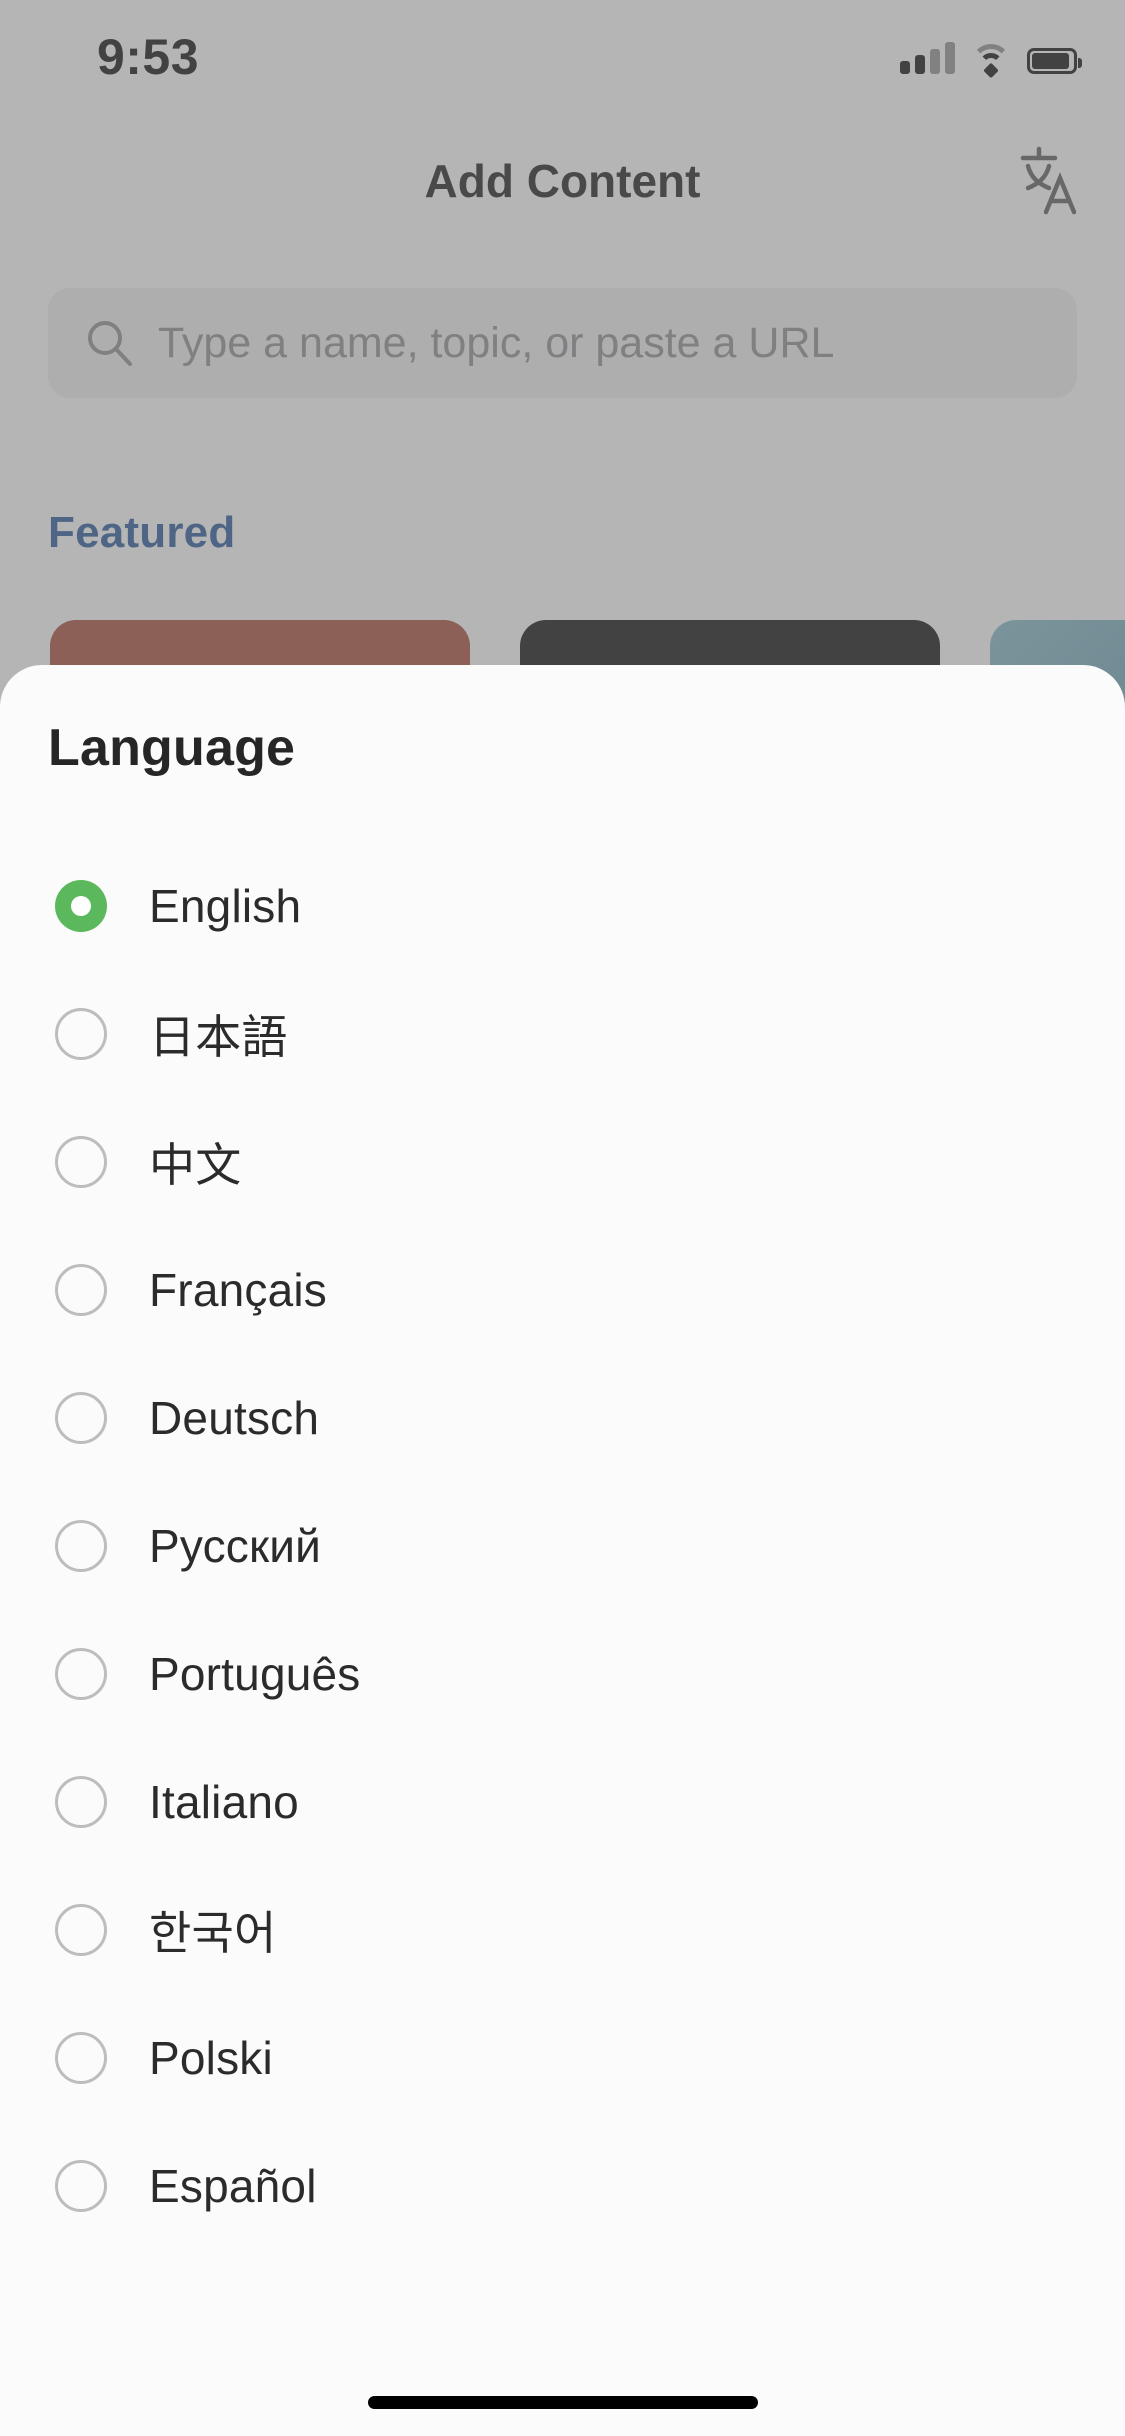 This screenshot has height=2436, width=1125. Describe the element at coordinates (562, 1802) in the screenshot. I see `language-option-italian: Italiano` at that location.